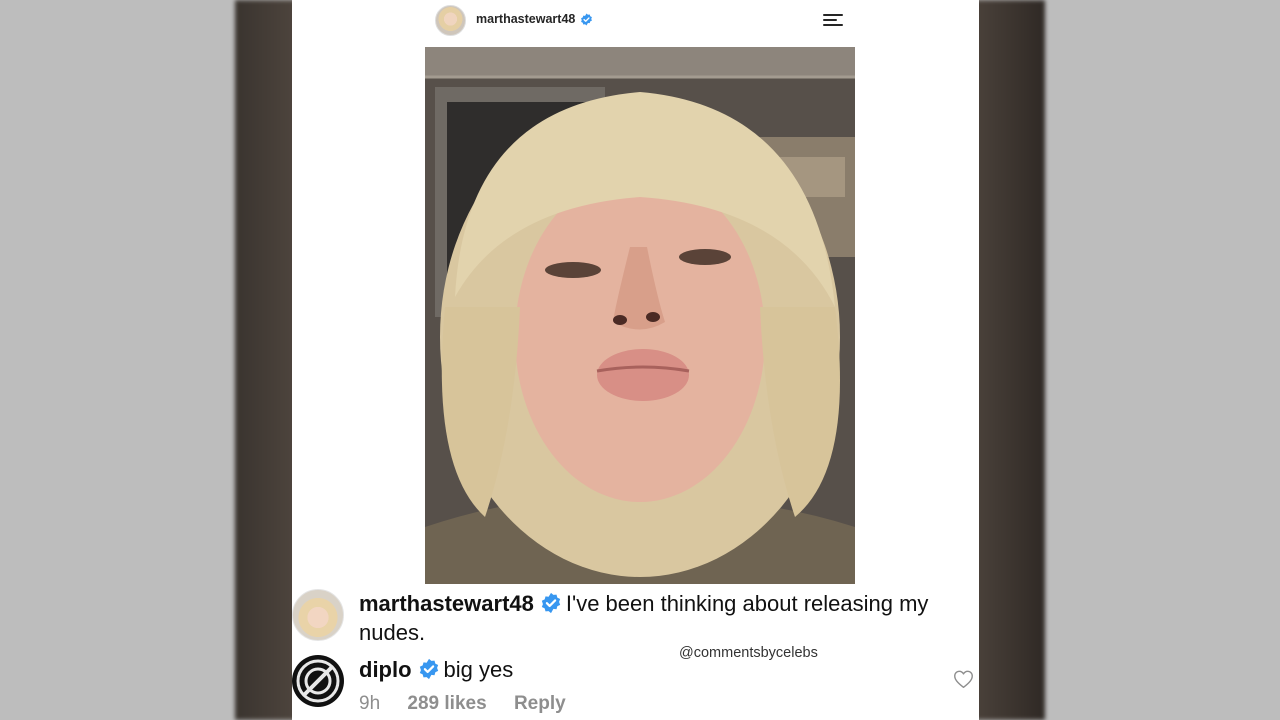 This screenshot has width=1280, height=720. I want to click on reply-age: 9h, so click(370, 703).